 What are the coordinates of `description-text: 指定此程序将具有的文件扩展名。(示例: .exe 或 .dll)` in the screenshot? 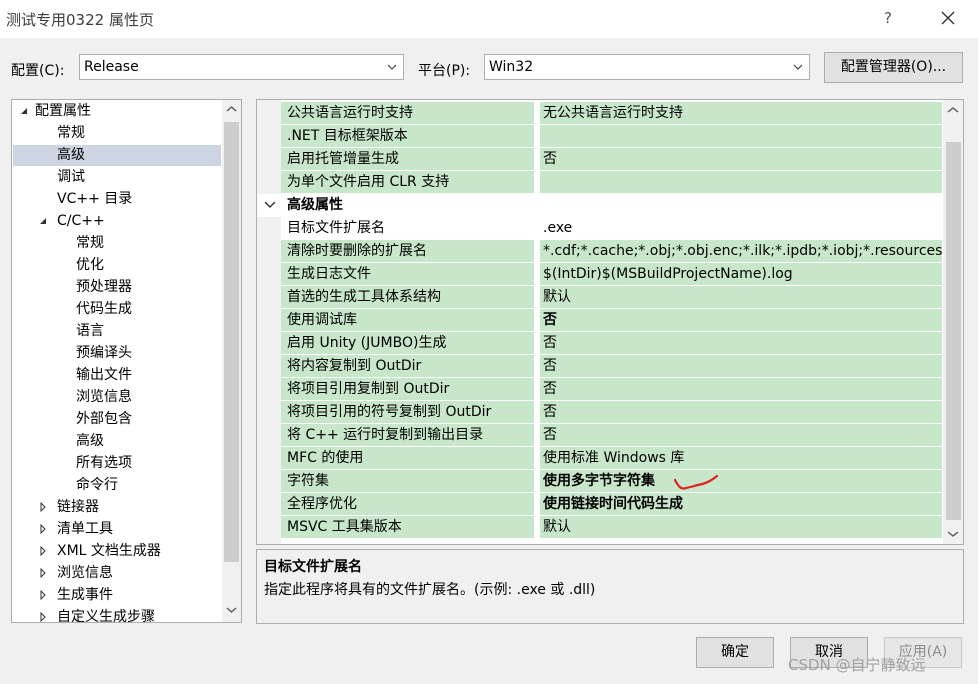 It's located at (430, 590).